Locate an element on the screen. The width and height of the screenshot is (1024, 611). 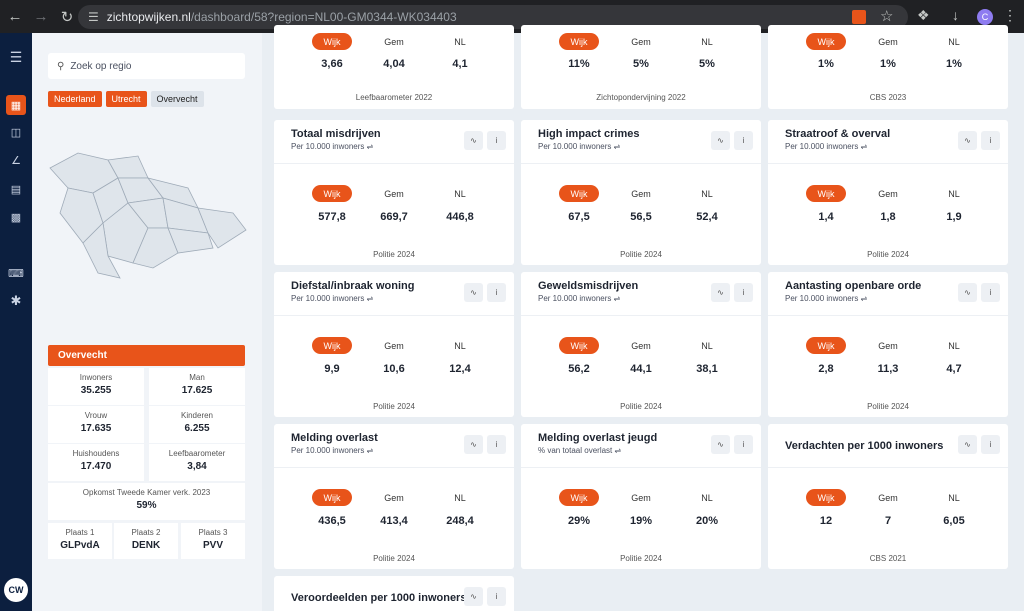
value-nl: 5% is located at coordinates (707, 64).